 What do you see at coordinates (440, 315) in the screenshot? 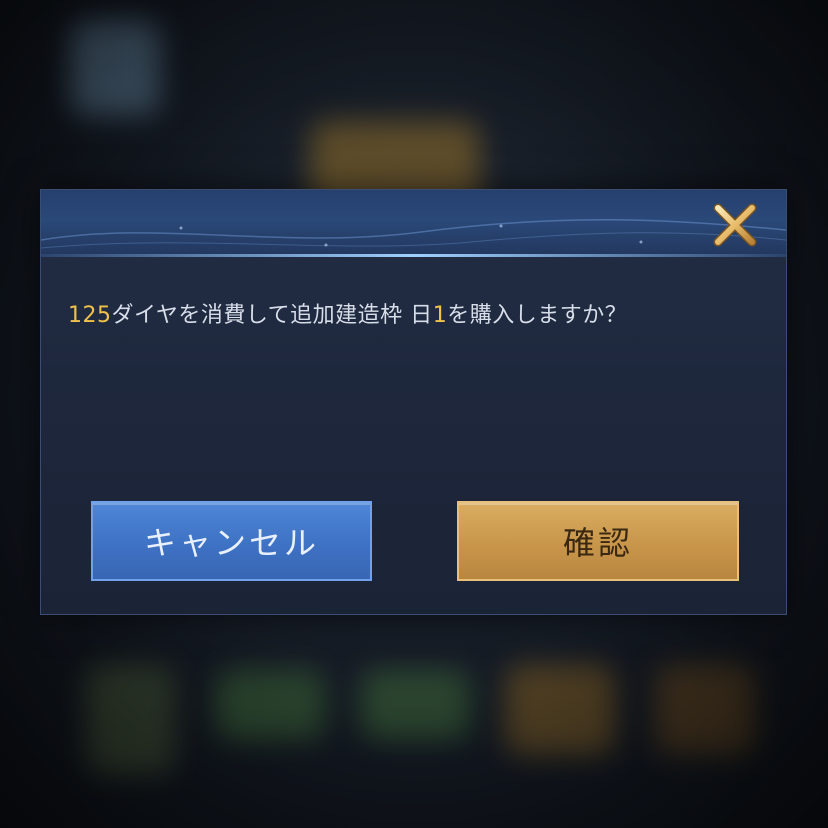
I see `day-count: 1` at bounding box center [440, 315].